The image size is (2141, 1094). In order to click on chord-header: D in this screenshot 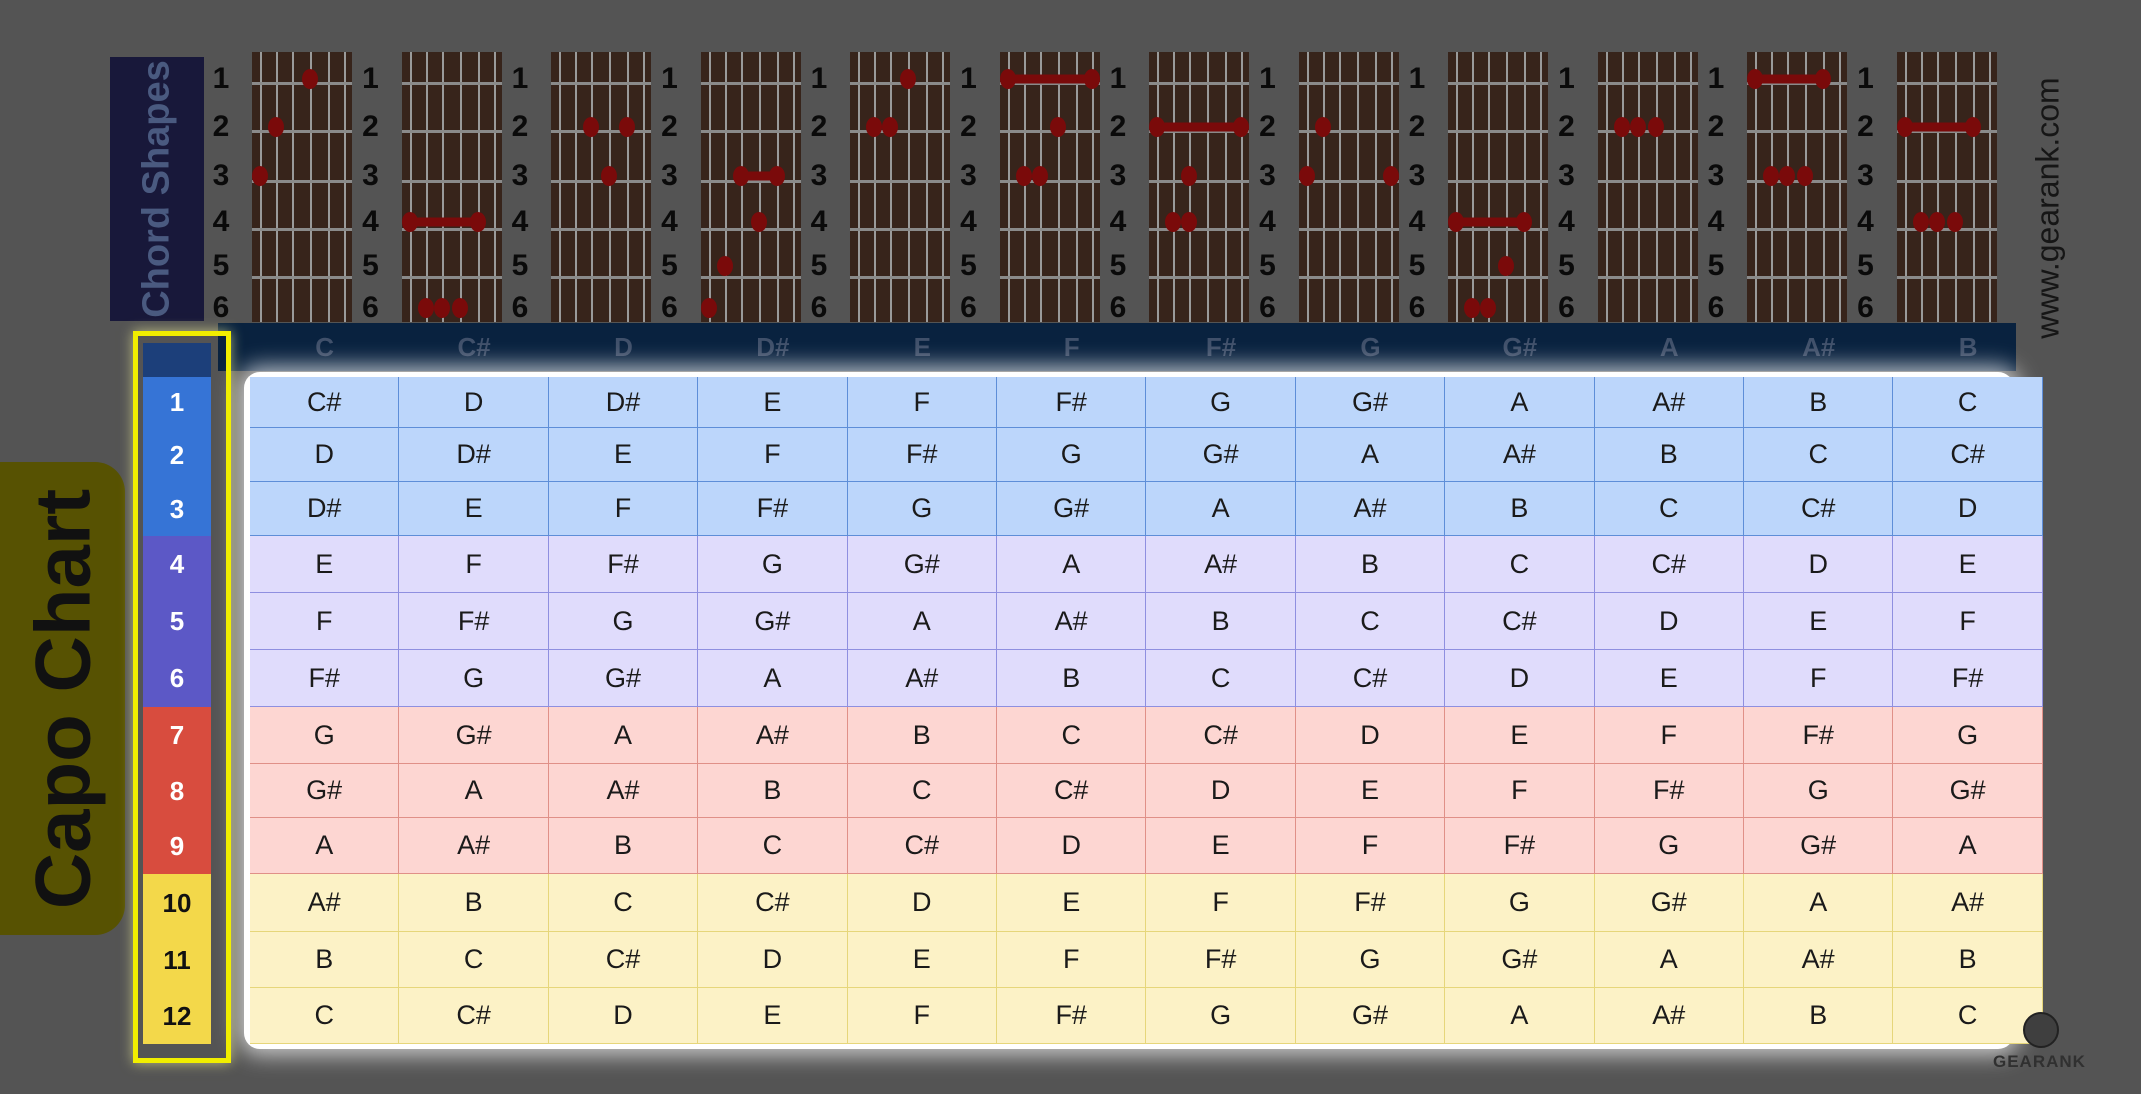, I will do `click(623, 347)`.